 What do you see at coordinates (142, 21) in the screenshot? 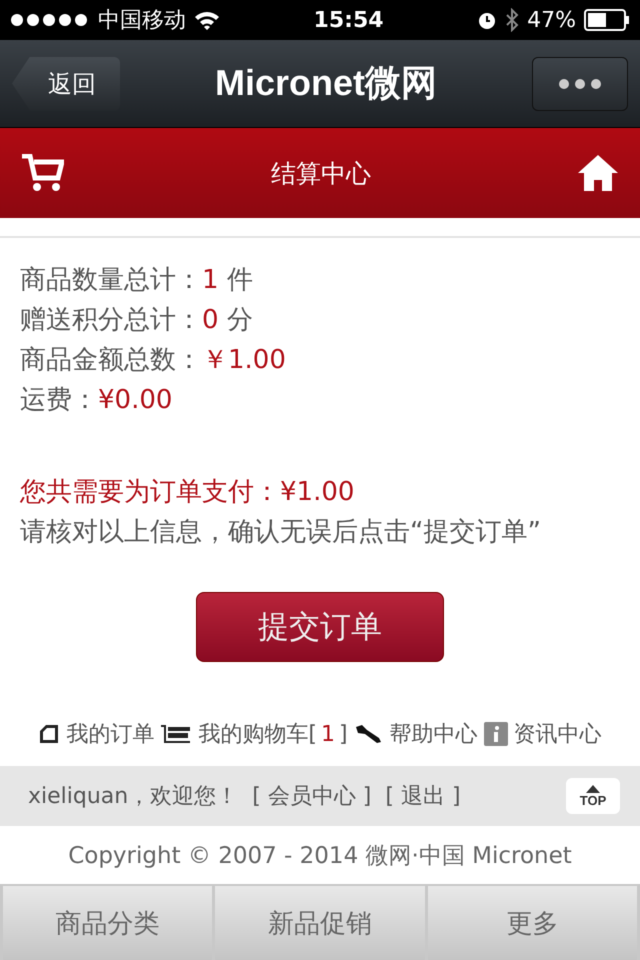
I see `carrier-name: 中国移动` at bounding box center [142, 21].